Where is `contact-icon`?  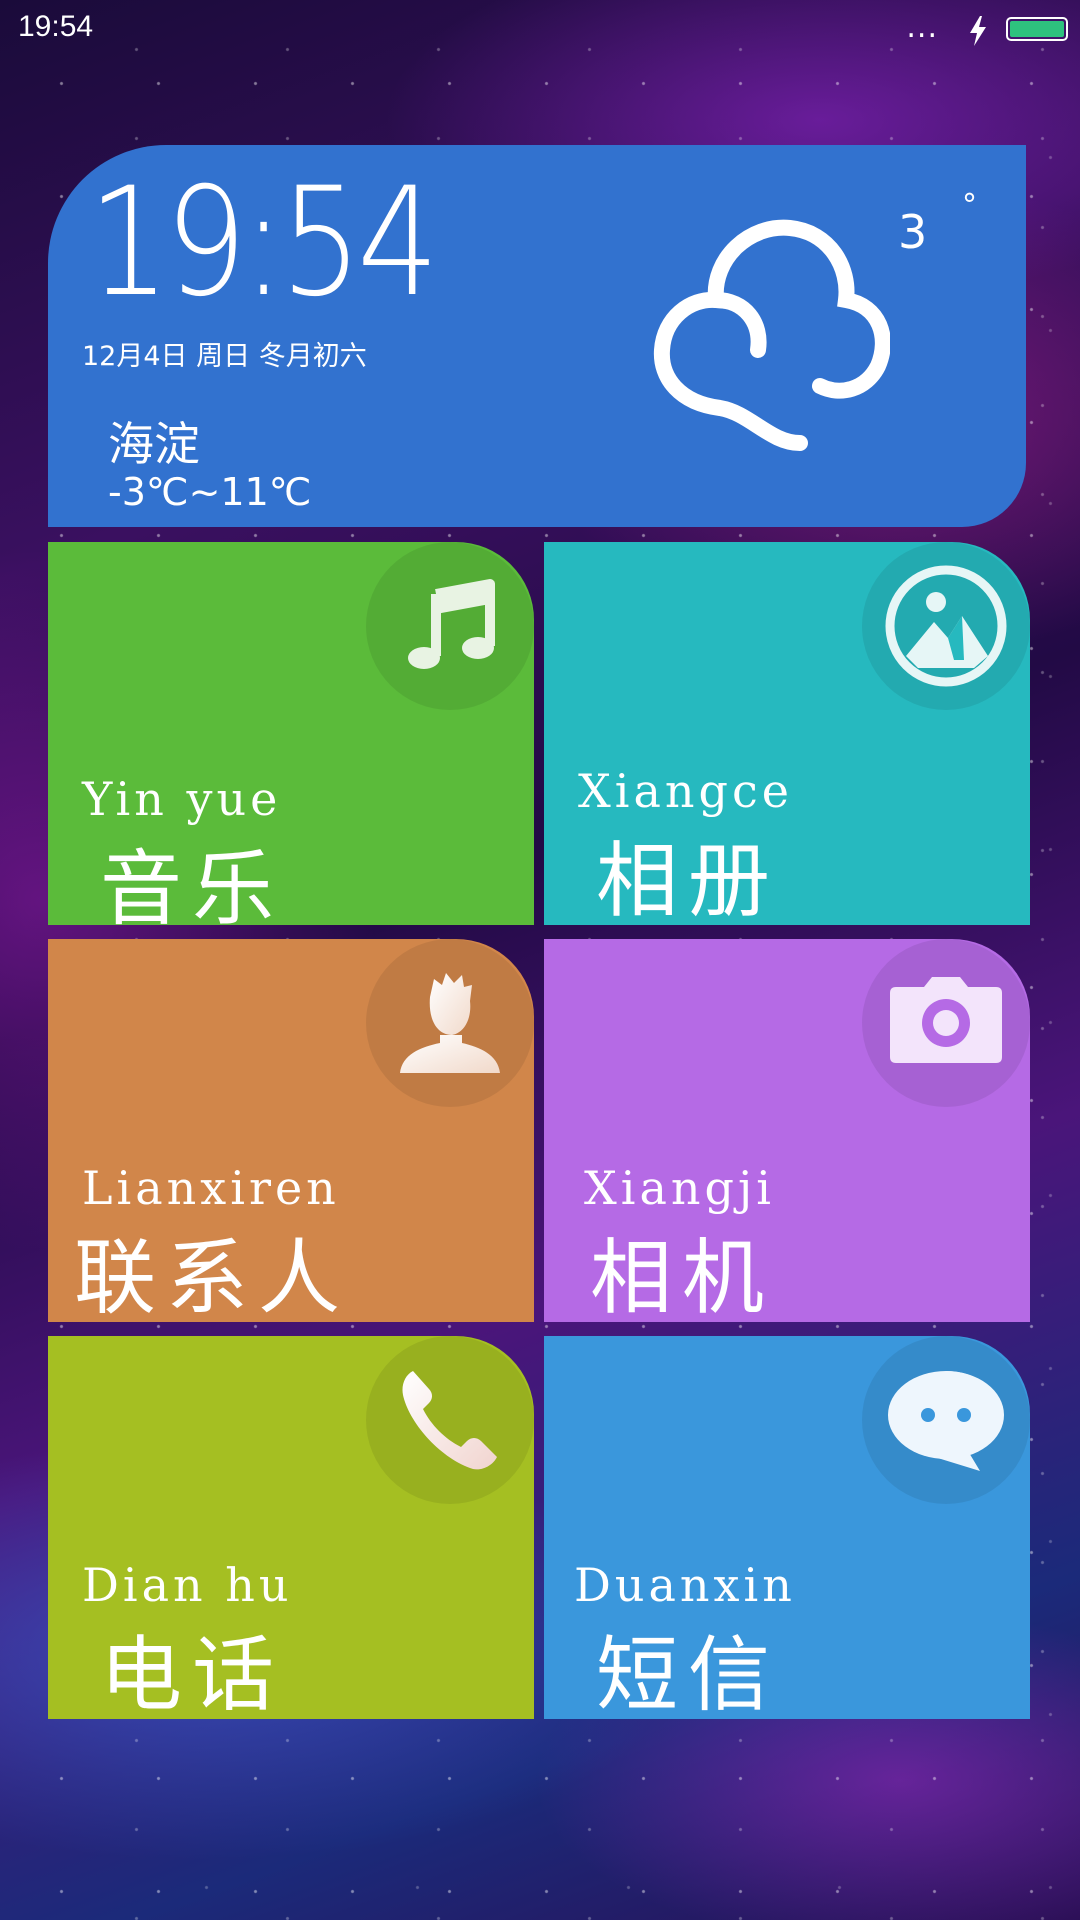 contact-icon is located at coordinates (450, 1023).